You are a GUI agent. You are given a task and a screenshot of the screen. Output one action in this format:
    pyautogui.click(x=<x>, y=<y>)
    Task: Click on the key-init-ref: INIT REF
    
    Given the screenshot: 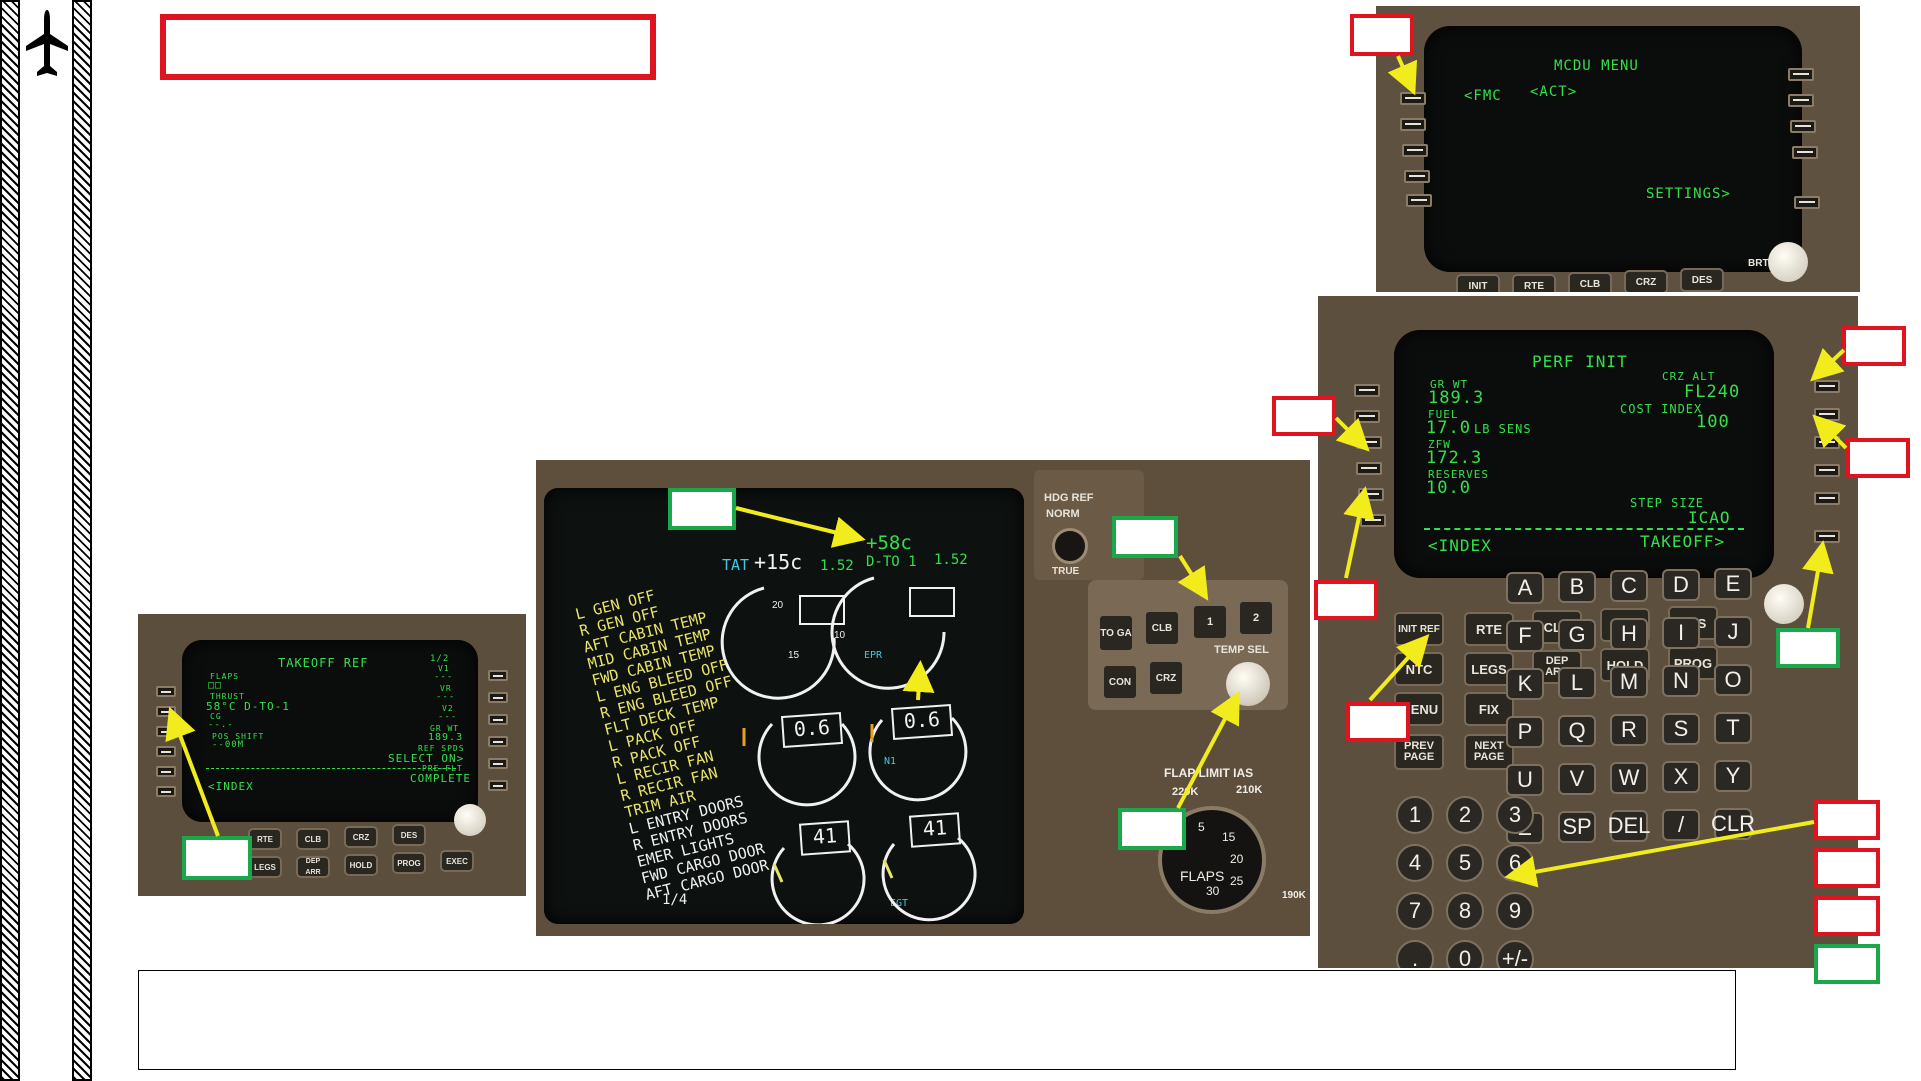 What is the action you would take?
    pyautogui.click(x=1419, y=629)
    